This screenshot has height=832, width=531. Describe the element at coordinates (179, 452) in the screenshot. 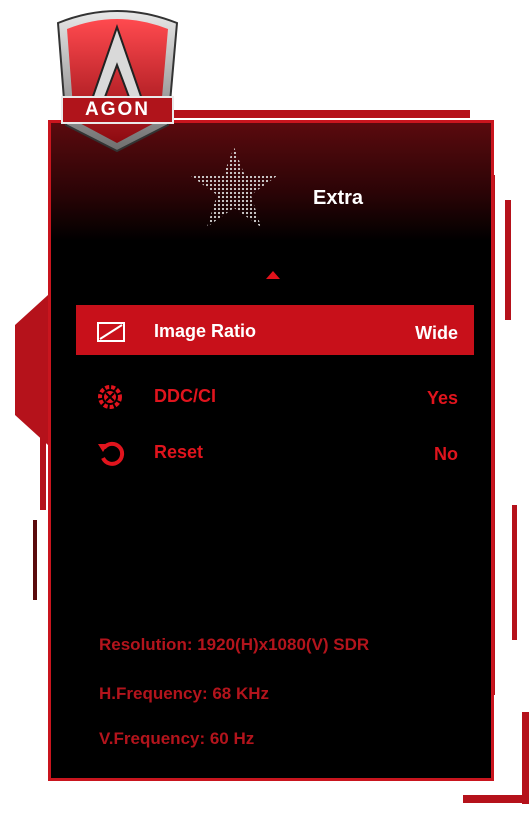

I see `menu-item-label: Reset` at that location.